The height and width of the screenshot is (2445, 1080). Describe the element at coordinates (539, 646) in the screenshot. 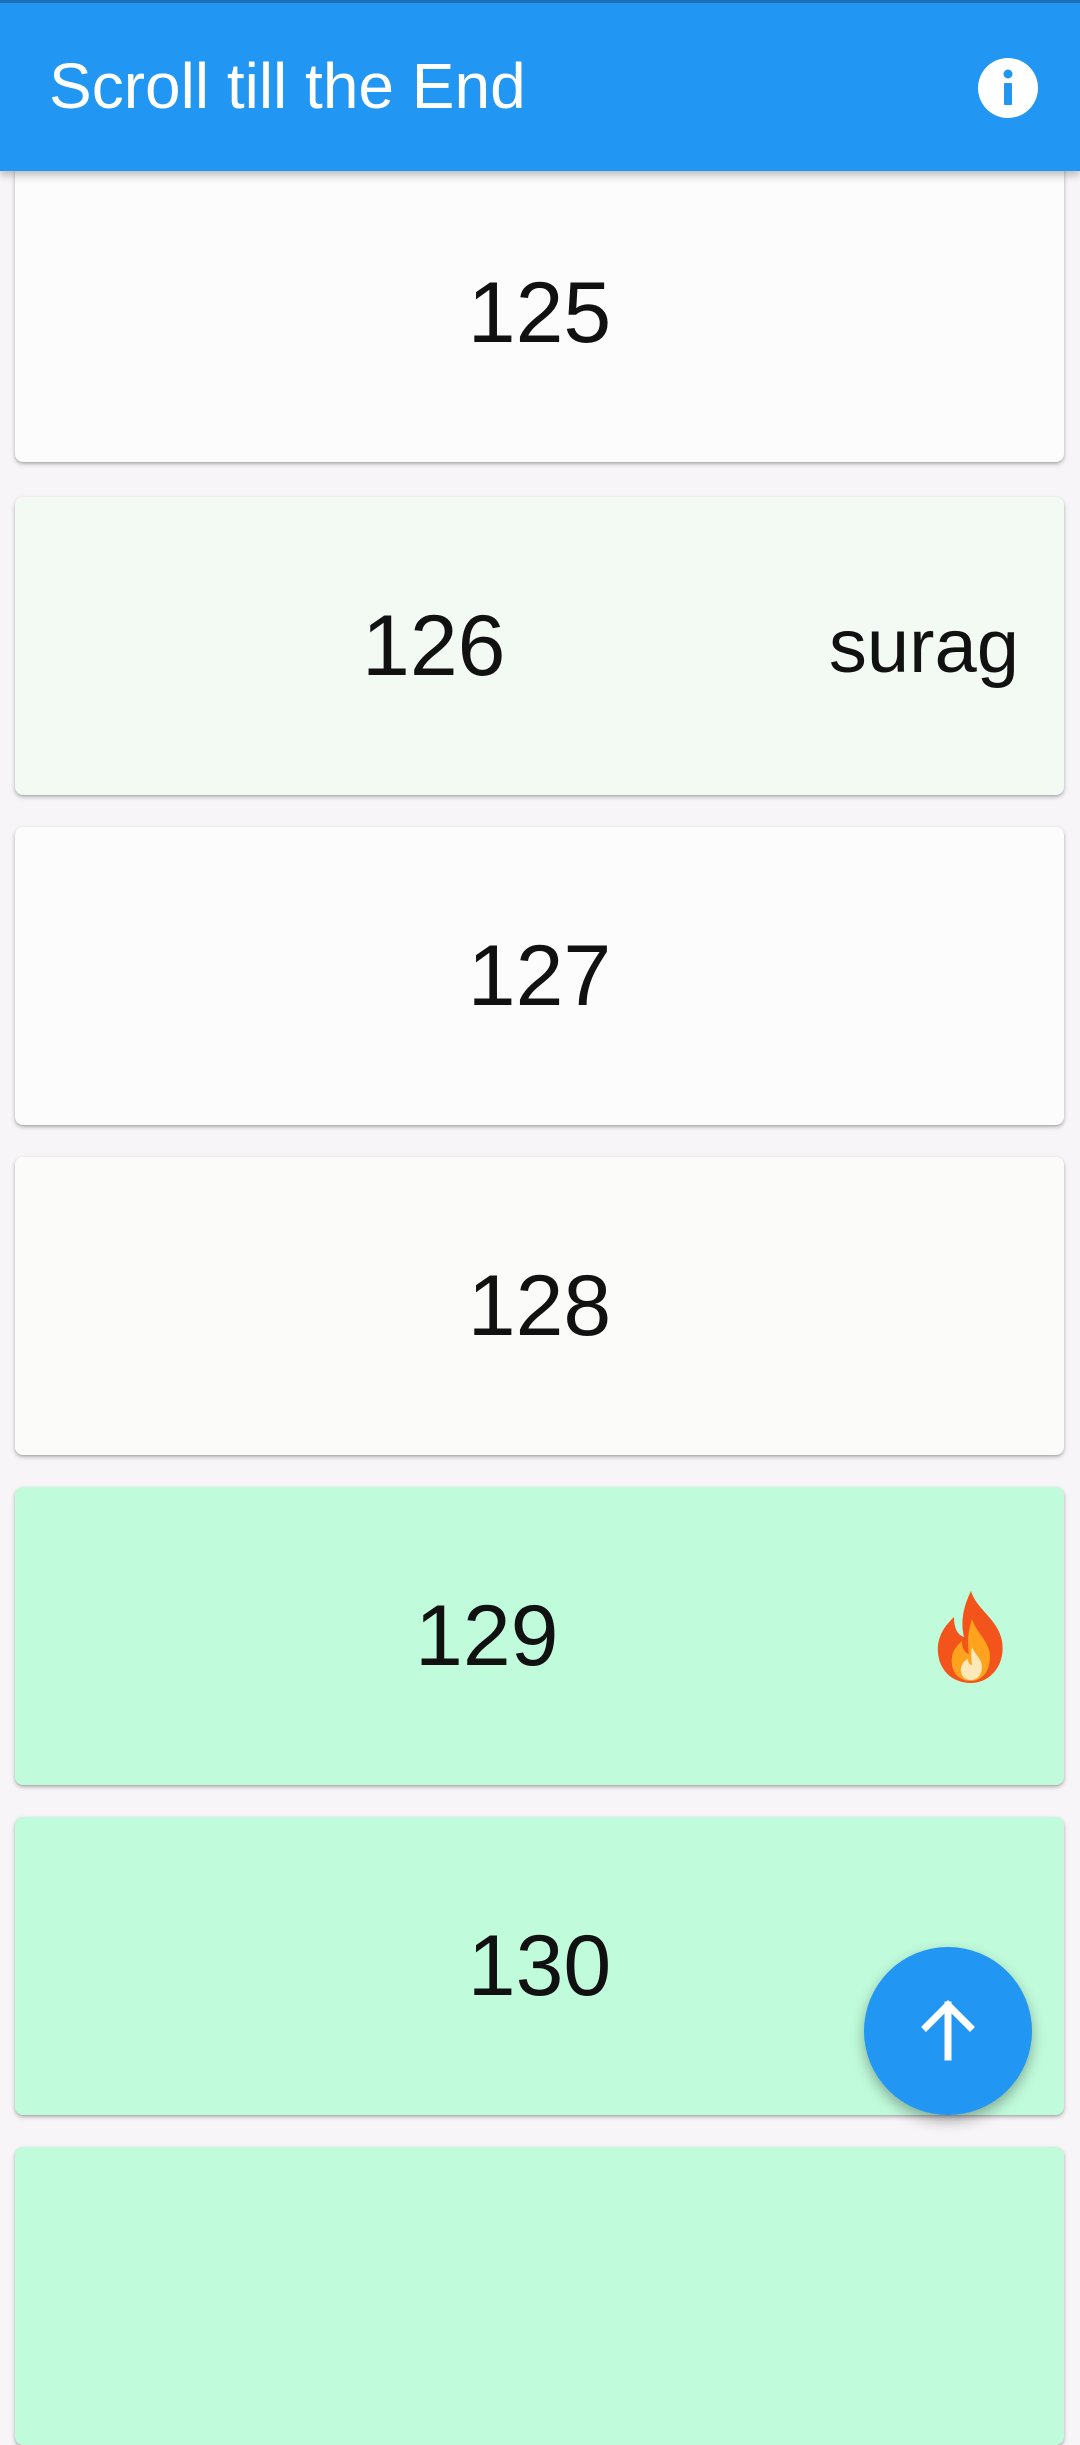

I see `list-item-126: 126 surag` at that location.